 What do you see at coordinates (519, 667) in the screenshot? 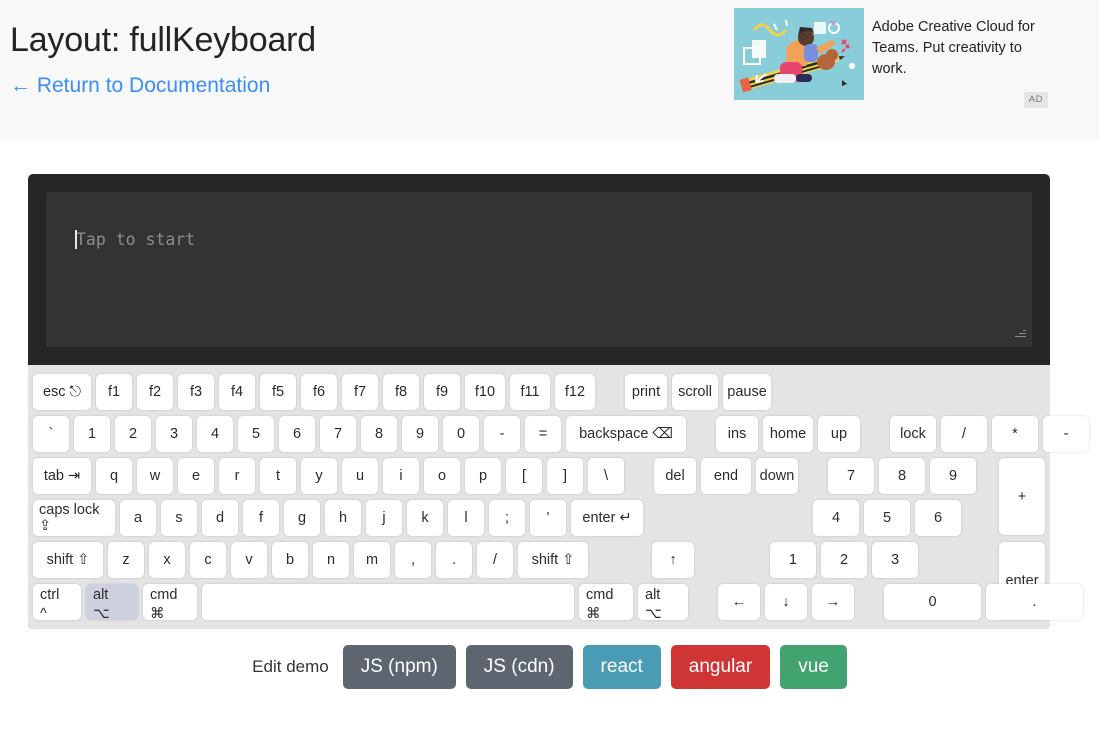
I see `demo-button-js-cdn: JS (cdn)` at bounding box center [519, 667].